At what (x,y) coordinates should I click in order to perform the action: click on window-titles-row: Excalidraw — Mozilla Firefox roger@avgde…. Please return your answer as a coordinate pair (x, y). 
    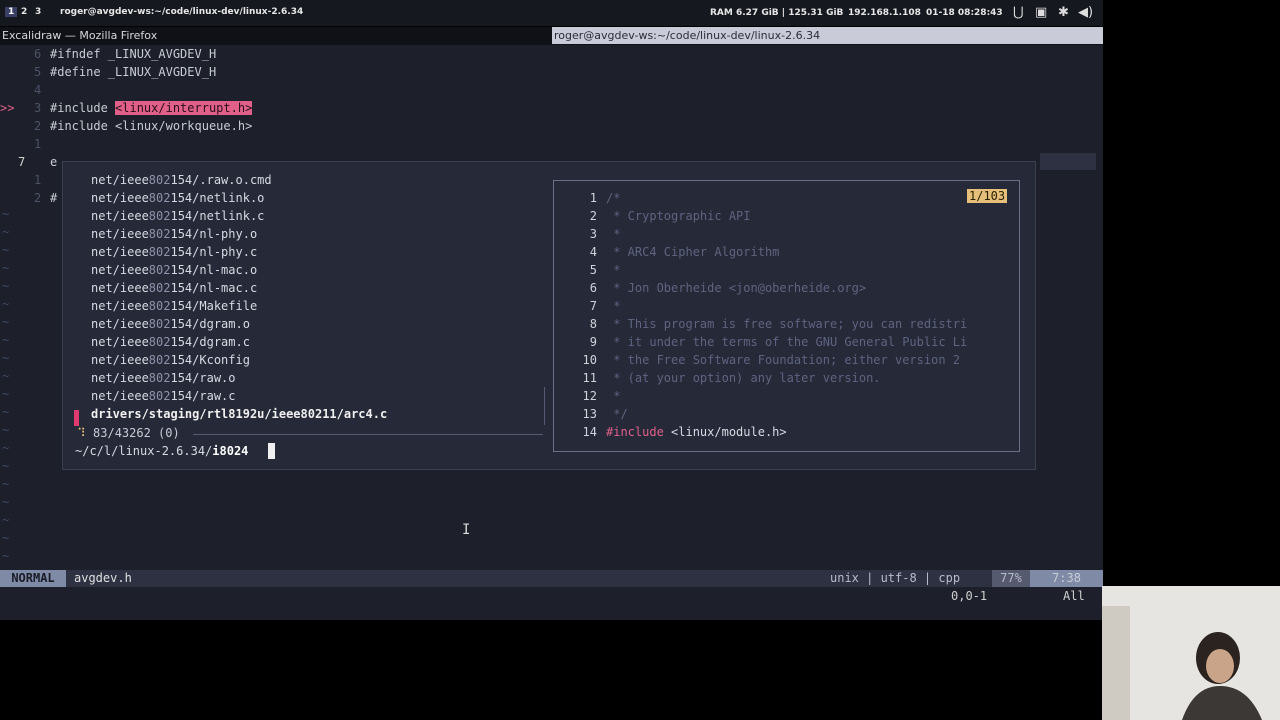
    Looking at the image, I should click on (551, 36).